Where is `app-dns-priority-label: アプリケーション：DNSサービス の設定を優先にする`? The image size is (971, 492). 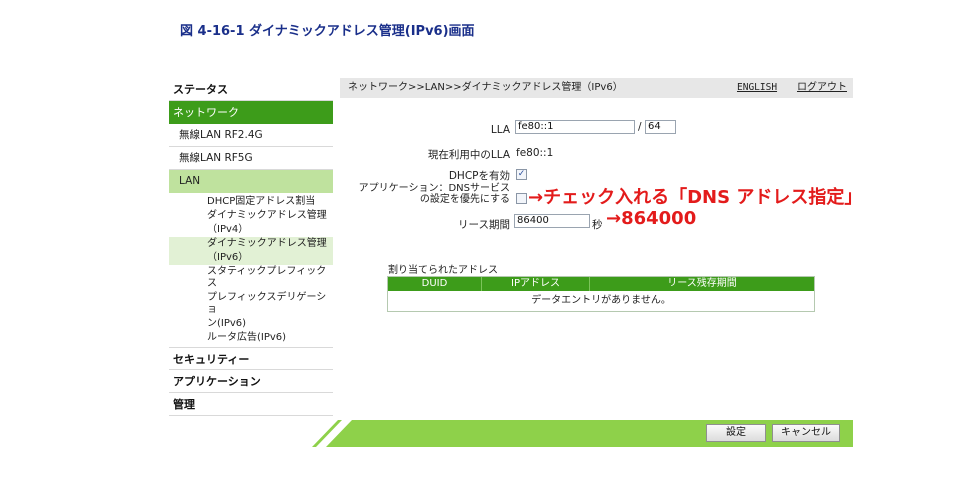
app-dns-priority-label: アプリケーション：DNSサービス の設定を優先にする is located at coordinates (420, 194).